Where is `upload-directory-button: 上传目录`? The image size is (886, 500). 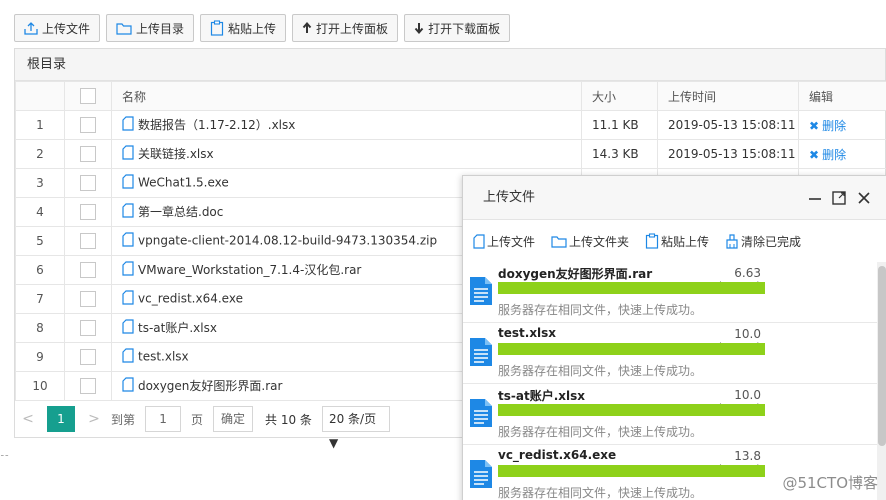 upload-directory-button: 上传目录 is located at coordinates (150, 28).